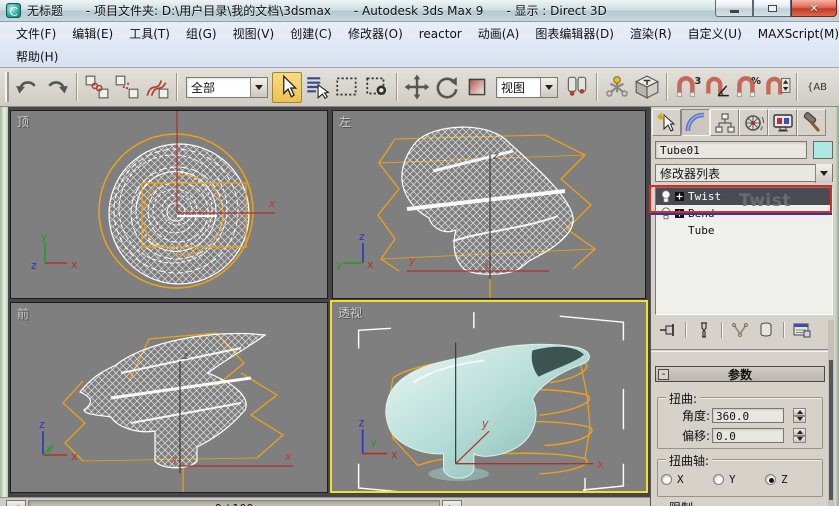  Describe the element at coordinates (701, 213) in the screenshot. I see `stack-item-label: Bend` at that location.